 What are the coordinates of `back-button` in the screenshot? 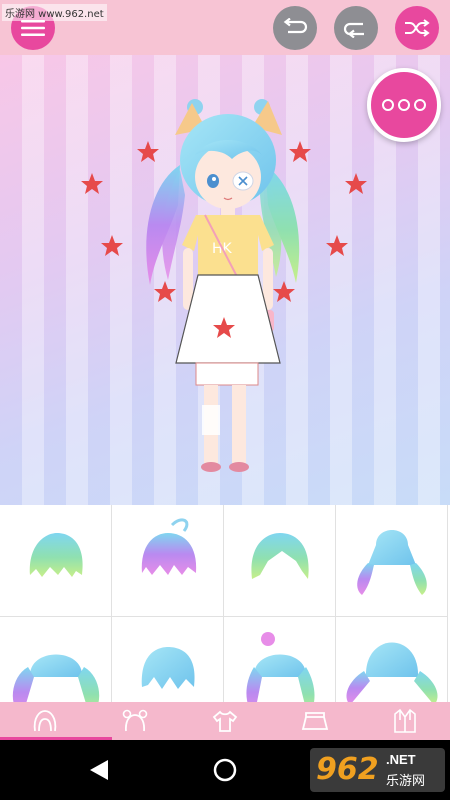 It's located at (99, 772).